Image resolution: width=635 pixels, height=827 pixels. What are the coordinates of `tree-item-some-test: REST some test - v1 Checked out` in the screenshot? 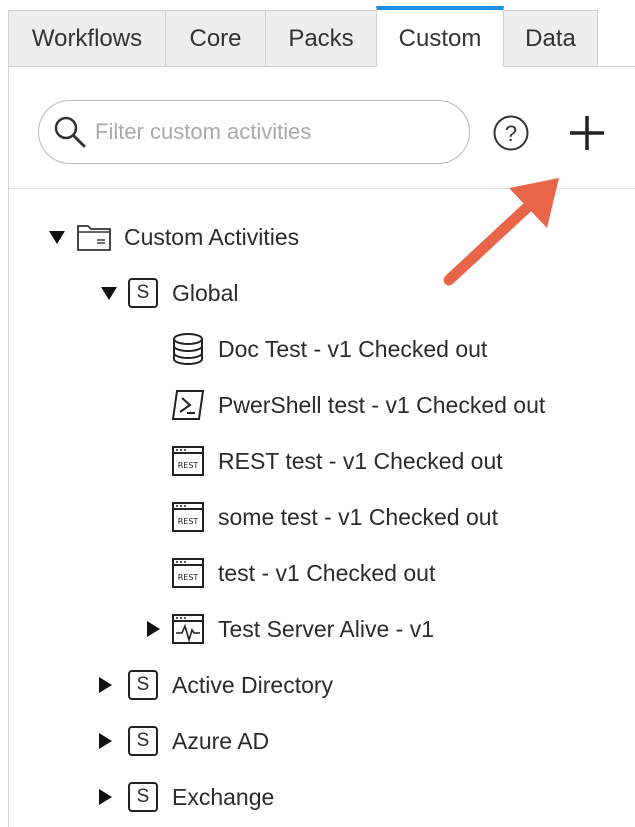 It's located at (334, 517).